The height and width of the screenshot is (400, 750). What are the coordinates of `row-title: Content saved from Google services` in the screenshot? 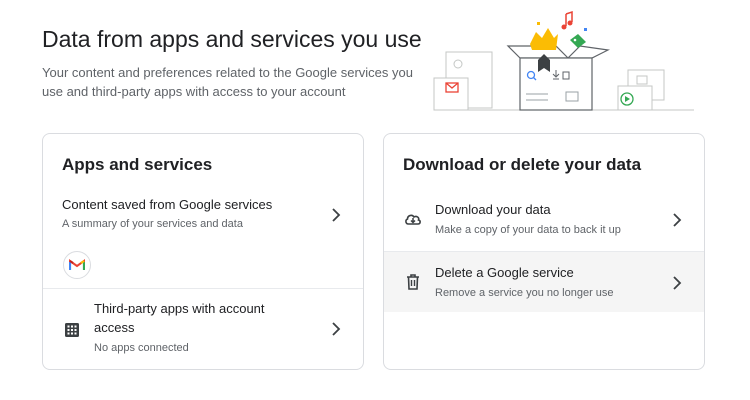 It's located at (167, 204).